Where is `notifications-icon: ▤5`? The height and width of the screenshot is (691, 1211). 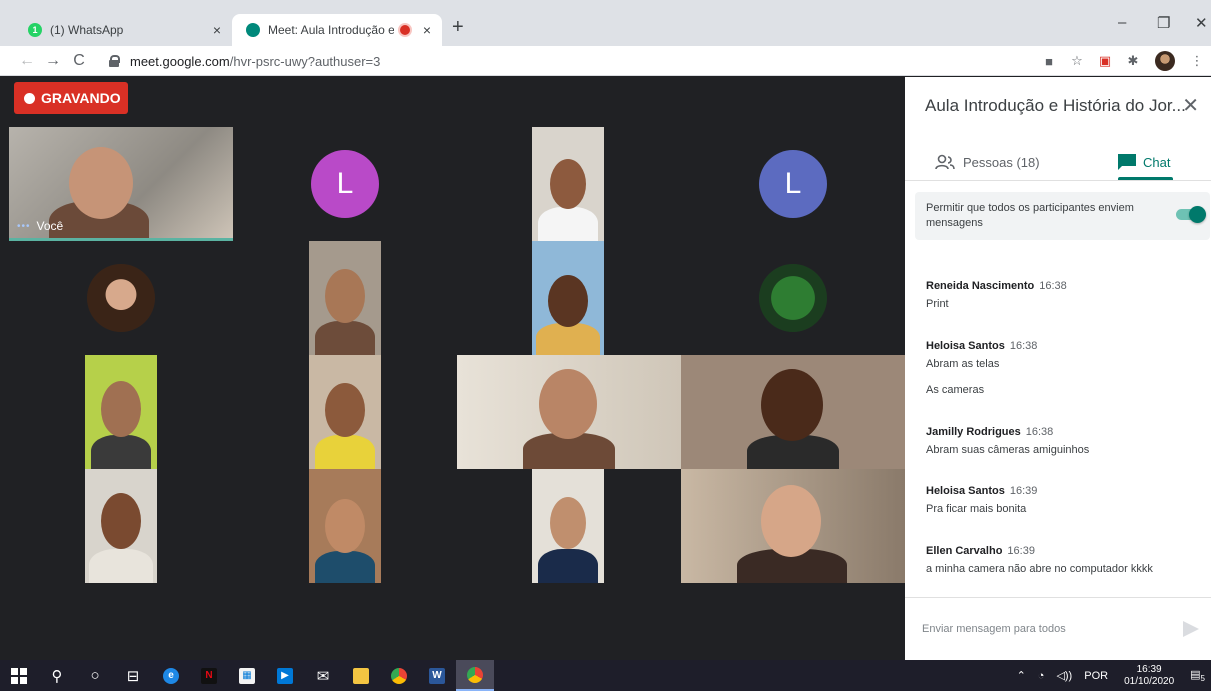
notifications-icon: ▤5 is located at coordinates (1197, 675).